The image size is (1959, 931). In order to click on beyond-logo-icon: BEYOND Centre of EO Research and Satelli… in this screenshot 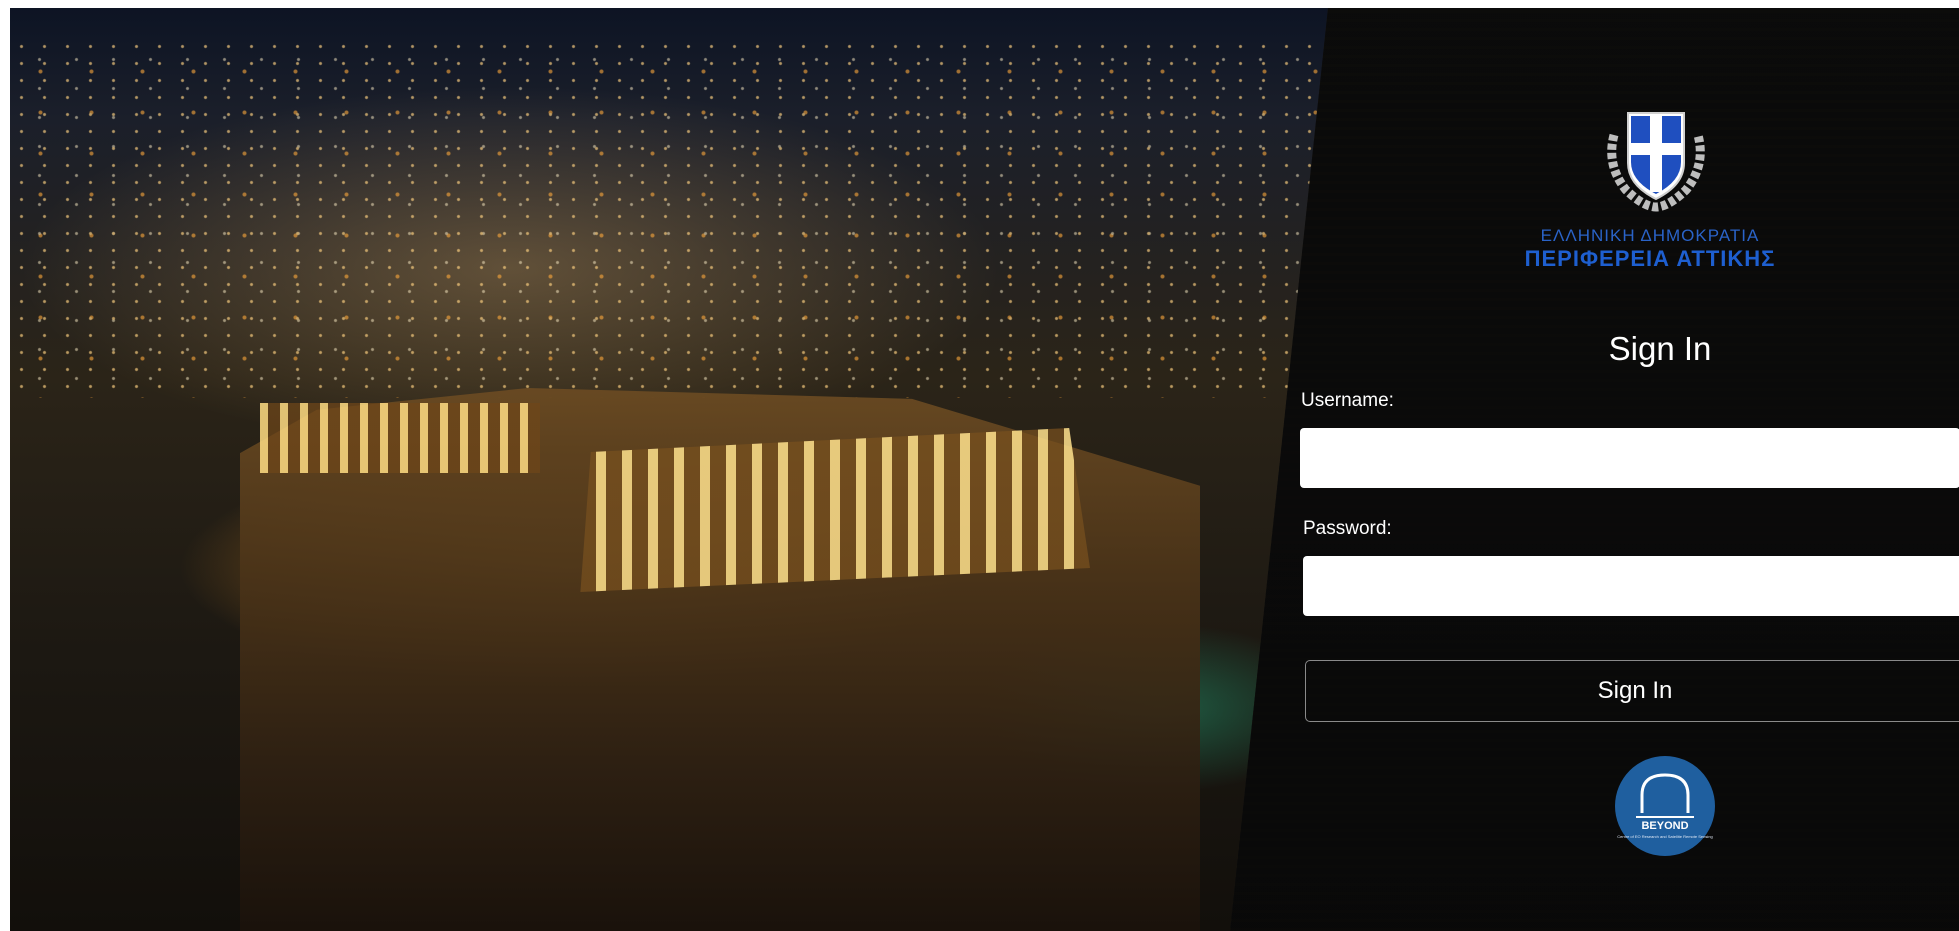, I will do `click(1665, 806)`.